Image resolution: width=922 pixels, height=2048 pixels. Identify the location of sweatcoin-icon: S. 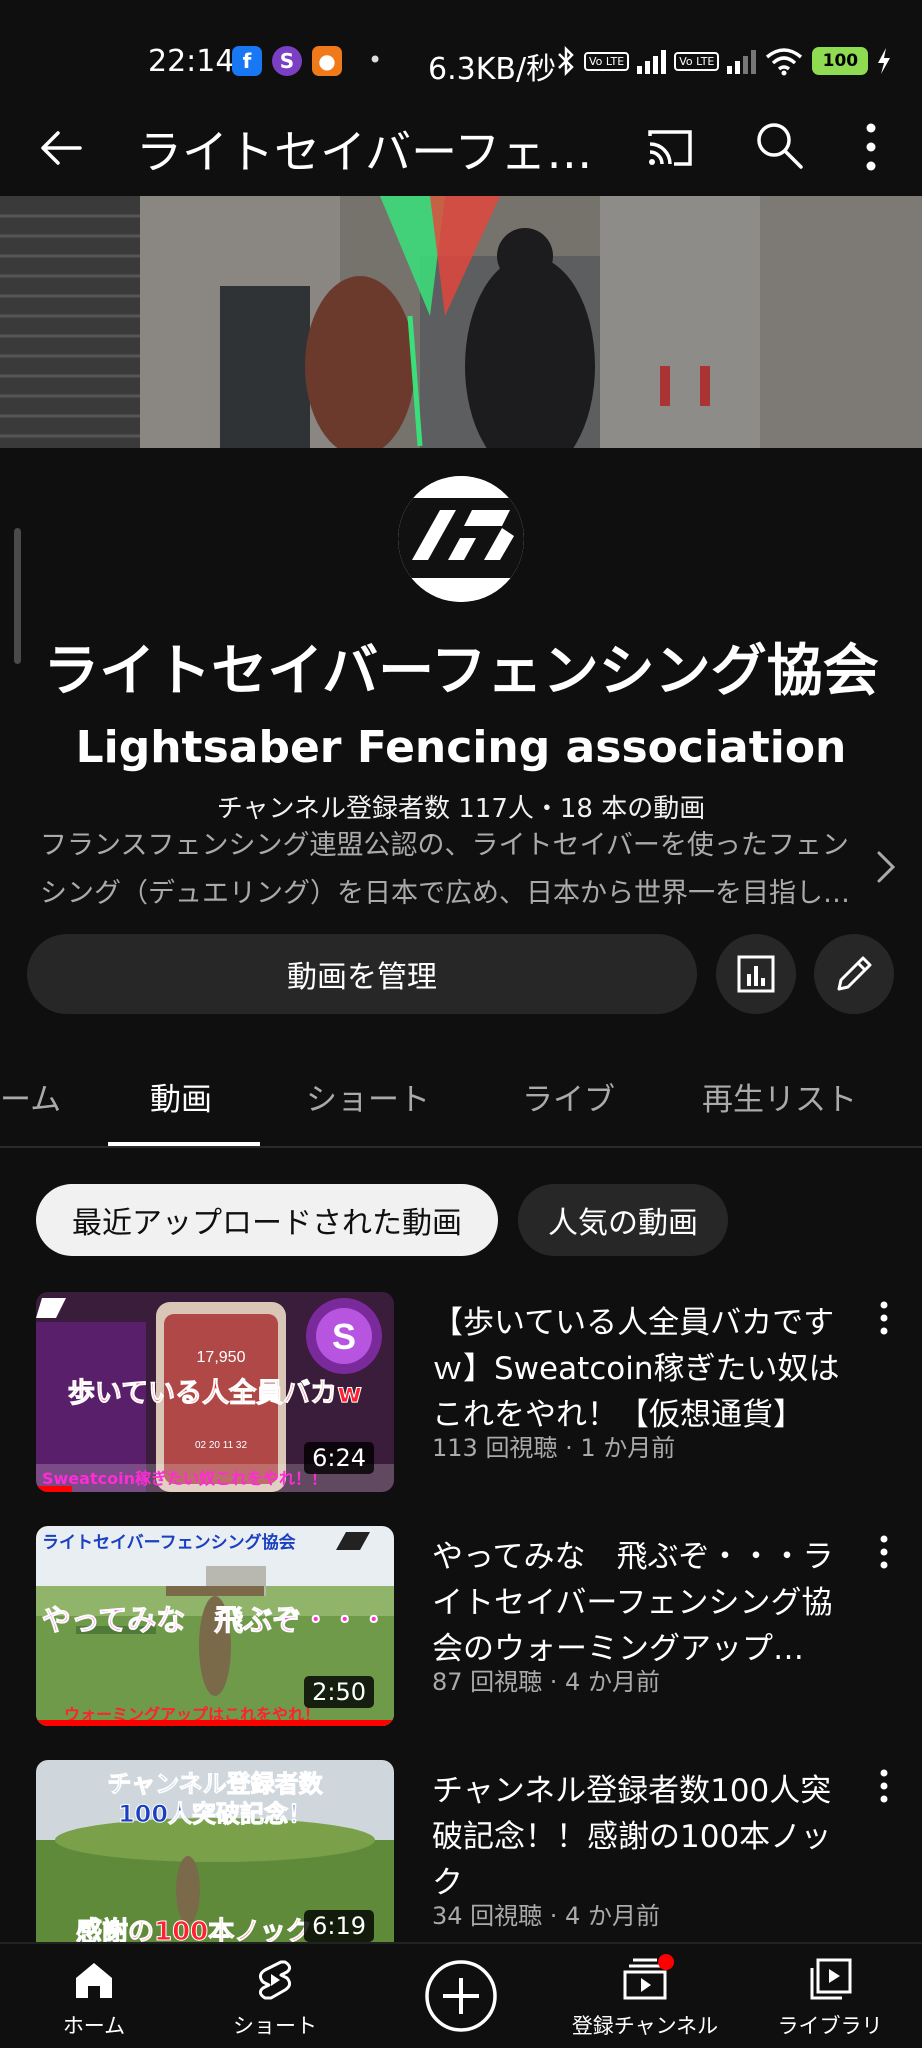
(287, 61).